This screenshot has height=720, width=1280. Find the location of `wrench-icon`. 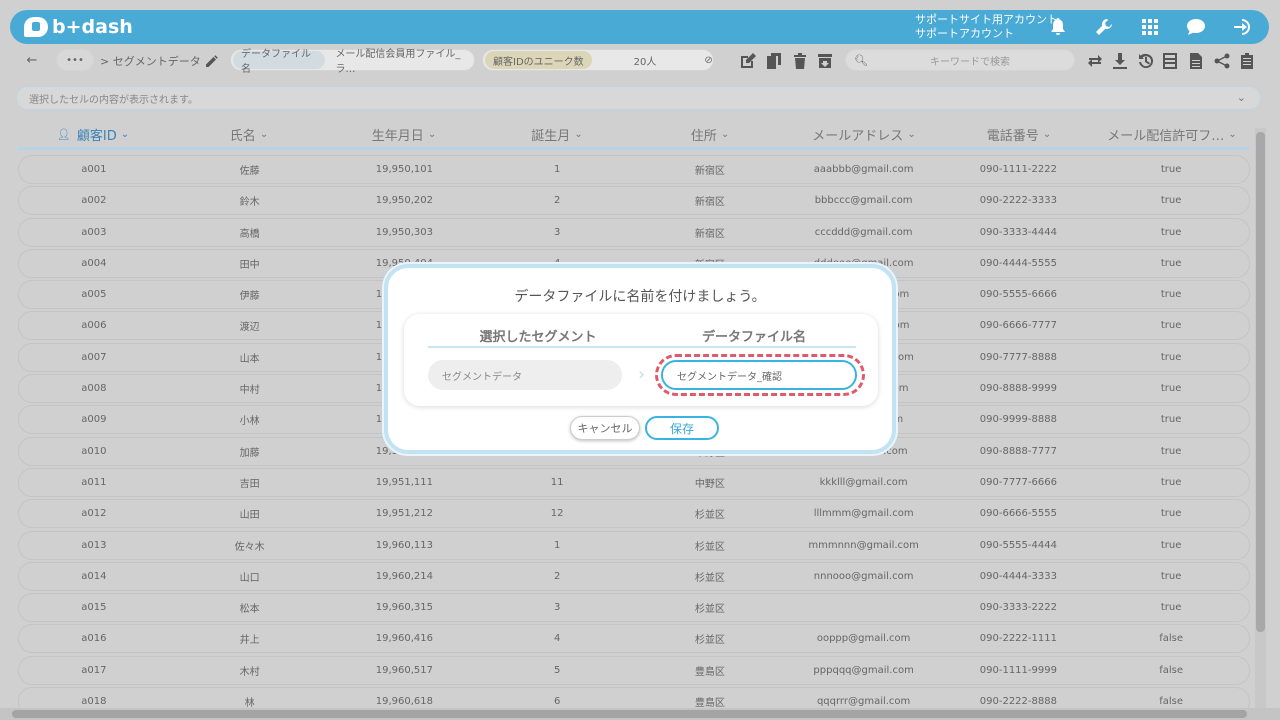

wrench-icon is located at coordinates (1104, 27).